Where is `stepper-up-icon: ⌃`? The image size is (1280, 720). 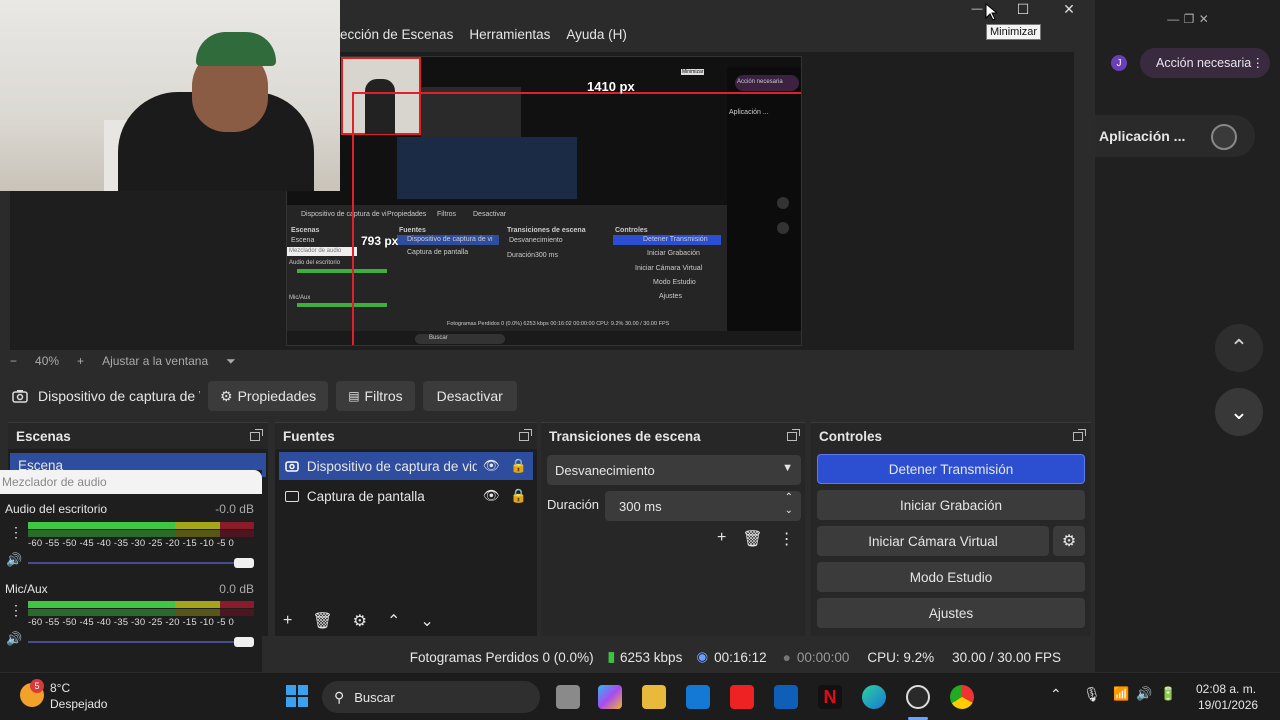 stepper-up-icon: ⌃ is located at coordinates (789, 497).